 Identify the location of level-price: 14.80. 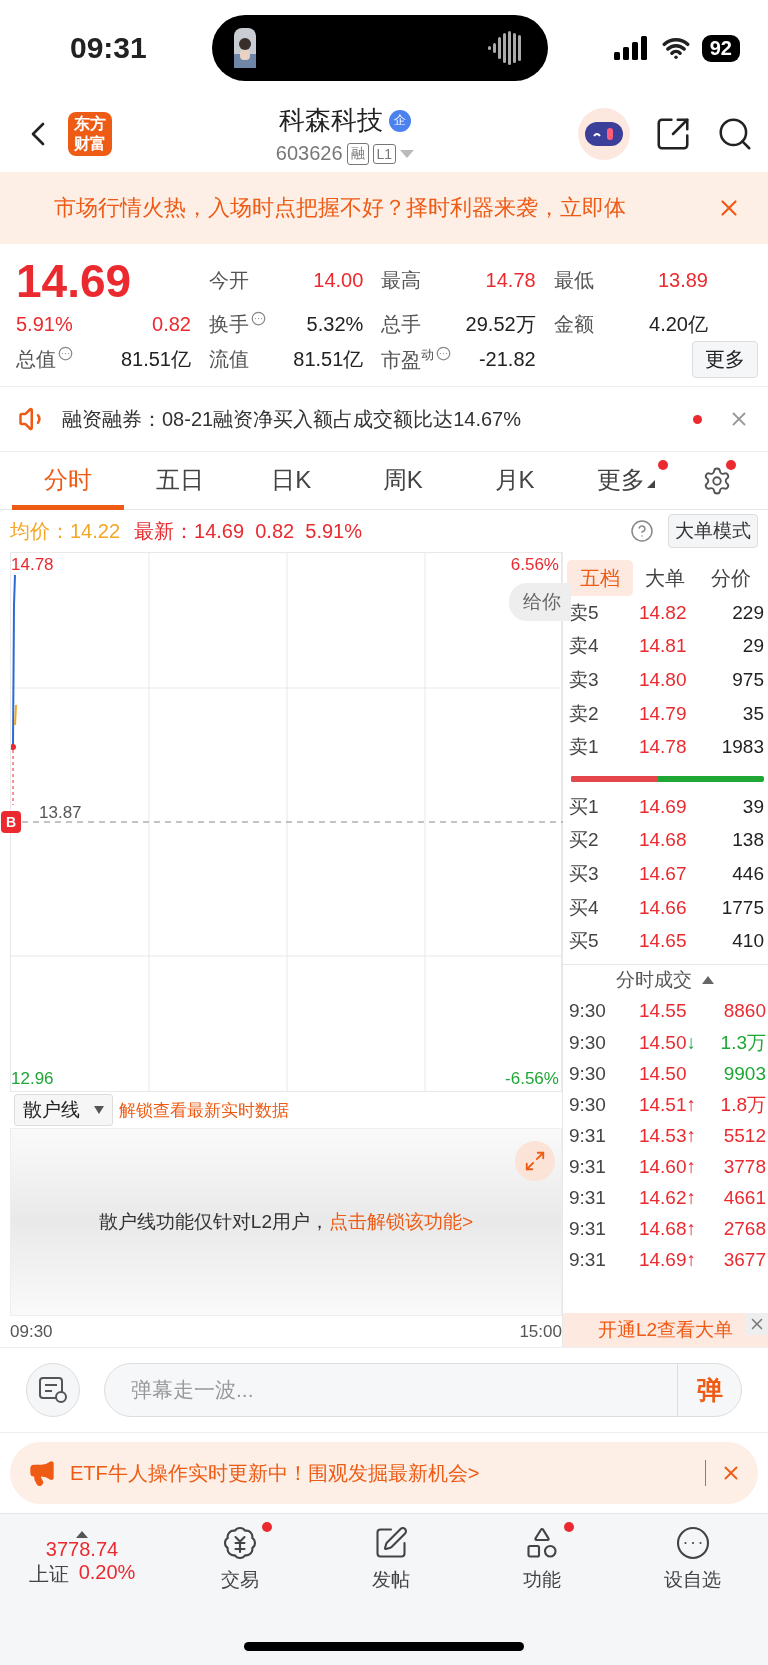
(662, 680).